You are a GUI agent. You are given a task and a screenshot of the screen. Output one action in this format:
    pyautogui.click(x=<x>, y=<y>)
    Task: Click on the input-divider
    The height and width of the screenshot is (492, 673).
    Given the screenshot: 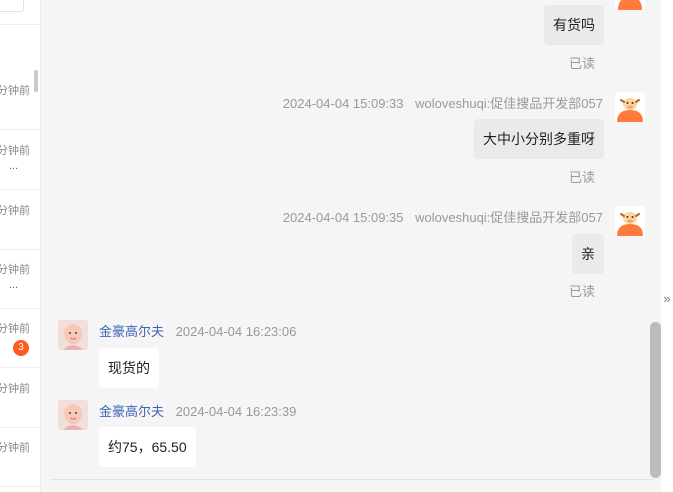 What is the action you would take?
    pyautogui.click(x=352, y=479)
    